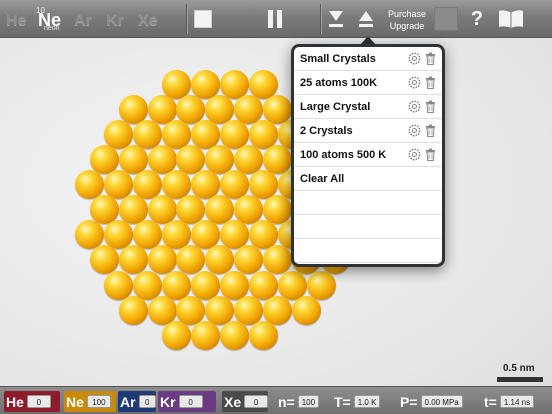  What do you see at coordinates (83, 20) in the screenshot?
I see `element-ar-symbol: Ar` at bounding box center [83, 20].